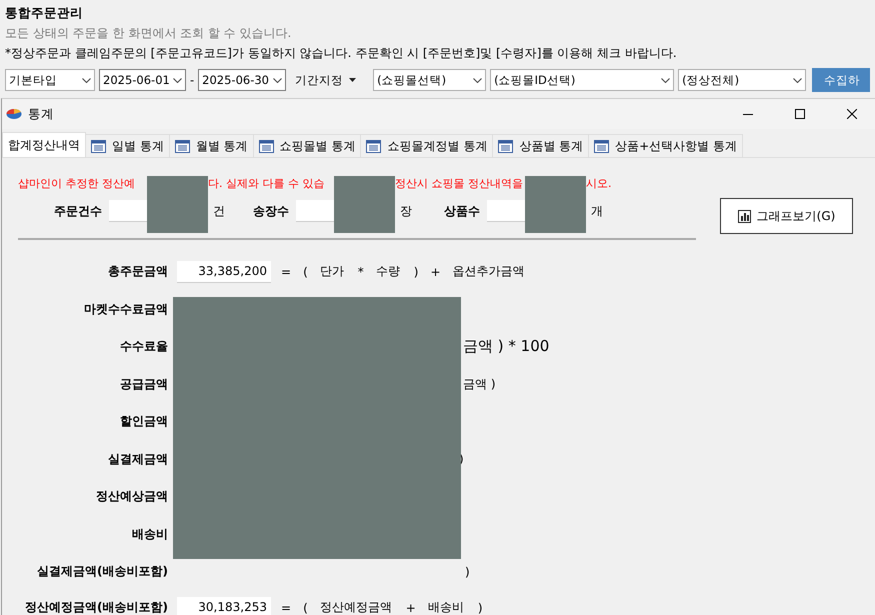  Describe the element at coordinates (224, 271) in the screenshot. I see `amount-field: 33,385,200` at that location.